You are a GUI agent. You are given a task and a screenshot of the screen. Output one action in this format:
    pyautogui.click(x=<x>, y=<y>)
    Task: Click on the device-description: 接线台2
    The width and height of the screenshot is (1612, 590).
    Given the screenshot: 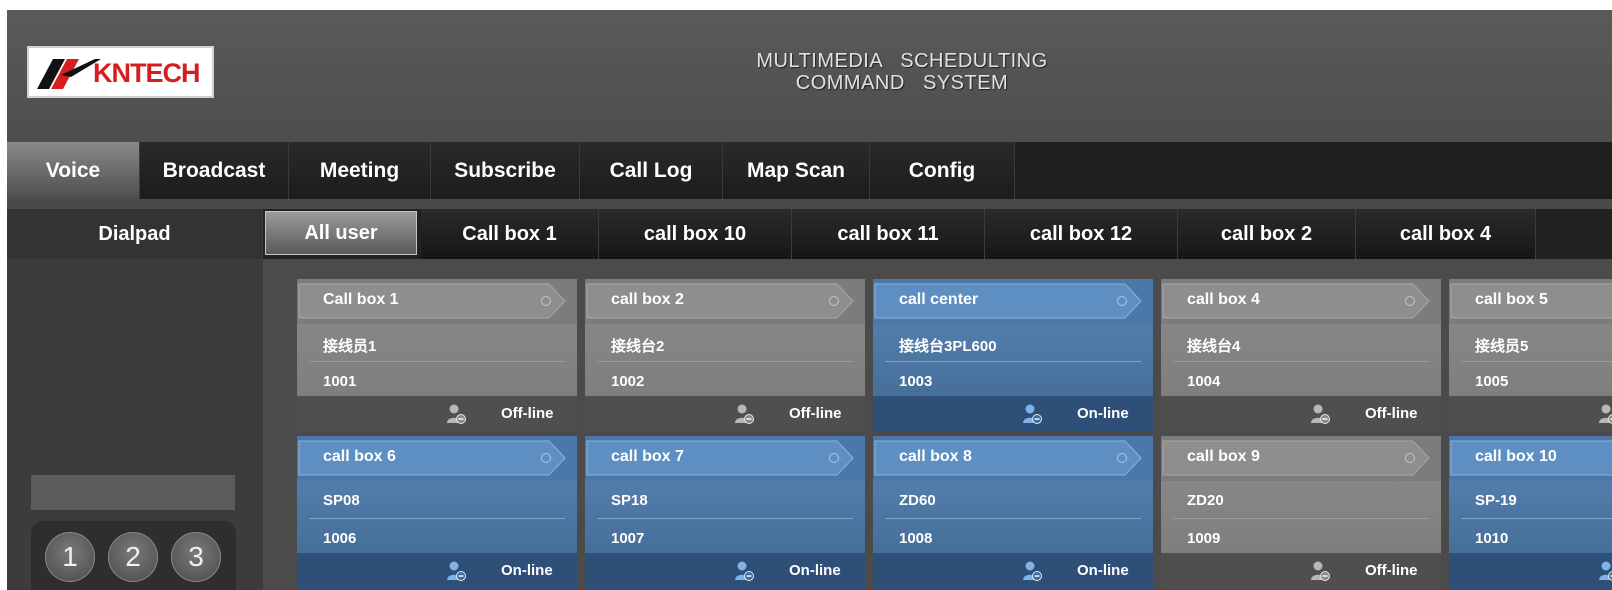 What is the action you would take?
    pyautogui.click(x=638, y=346)
    